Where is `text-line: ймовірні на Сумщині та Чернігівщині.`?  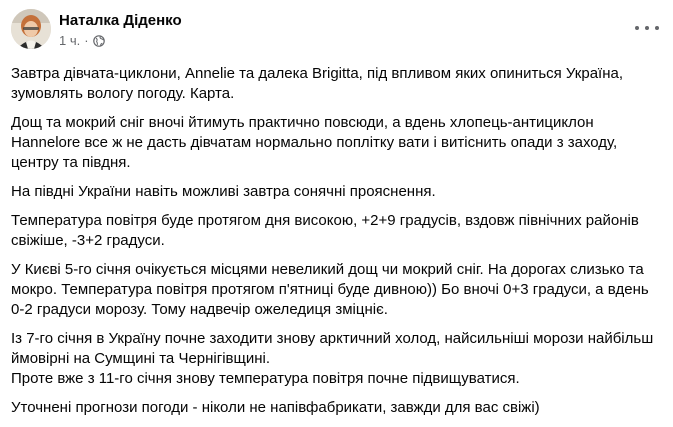
text-line: ймовірні на Сумщині та Чернігівщині. is located at coordinates (141, 358).